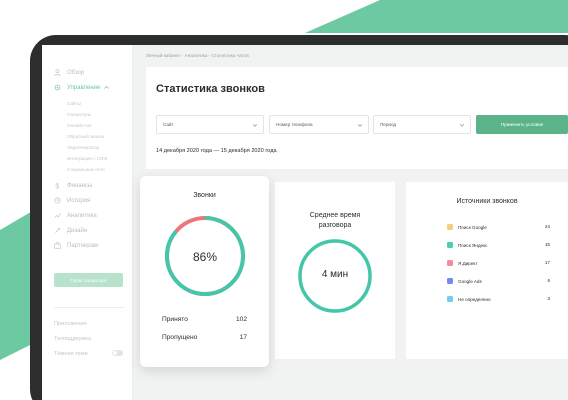 The width and height of the screenshot is (568, 400). Describe the element at coordinates (547, 226) in the screenshot. I see `source-value: 24` at that location.